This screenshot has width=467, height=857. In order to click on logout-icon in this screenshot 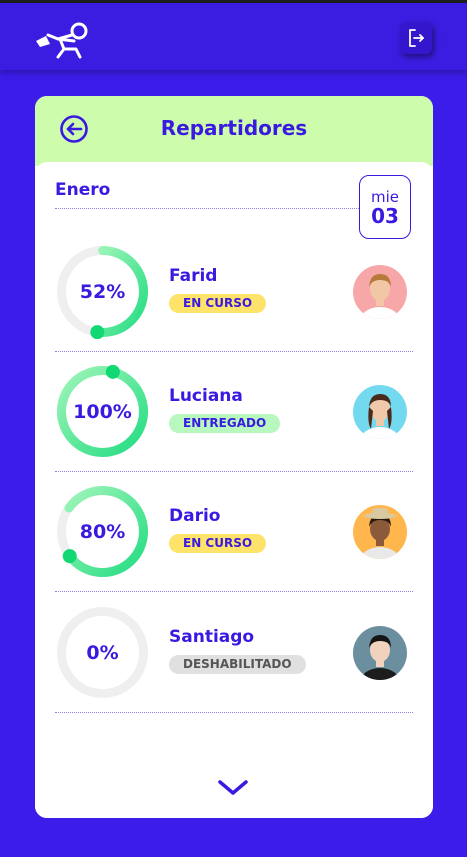, I will do `click(416, 38)`.